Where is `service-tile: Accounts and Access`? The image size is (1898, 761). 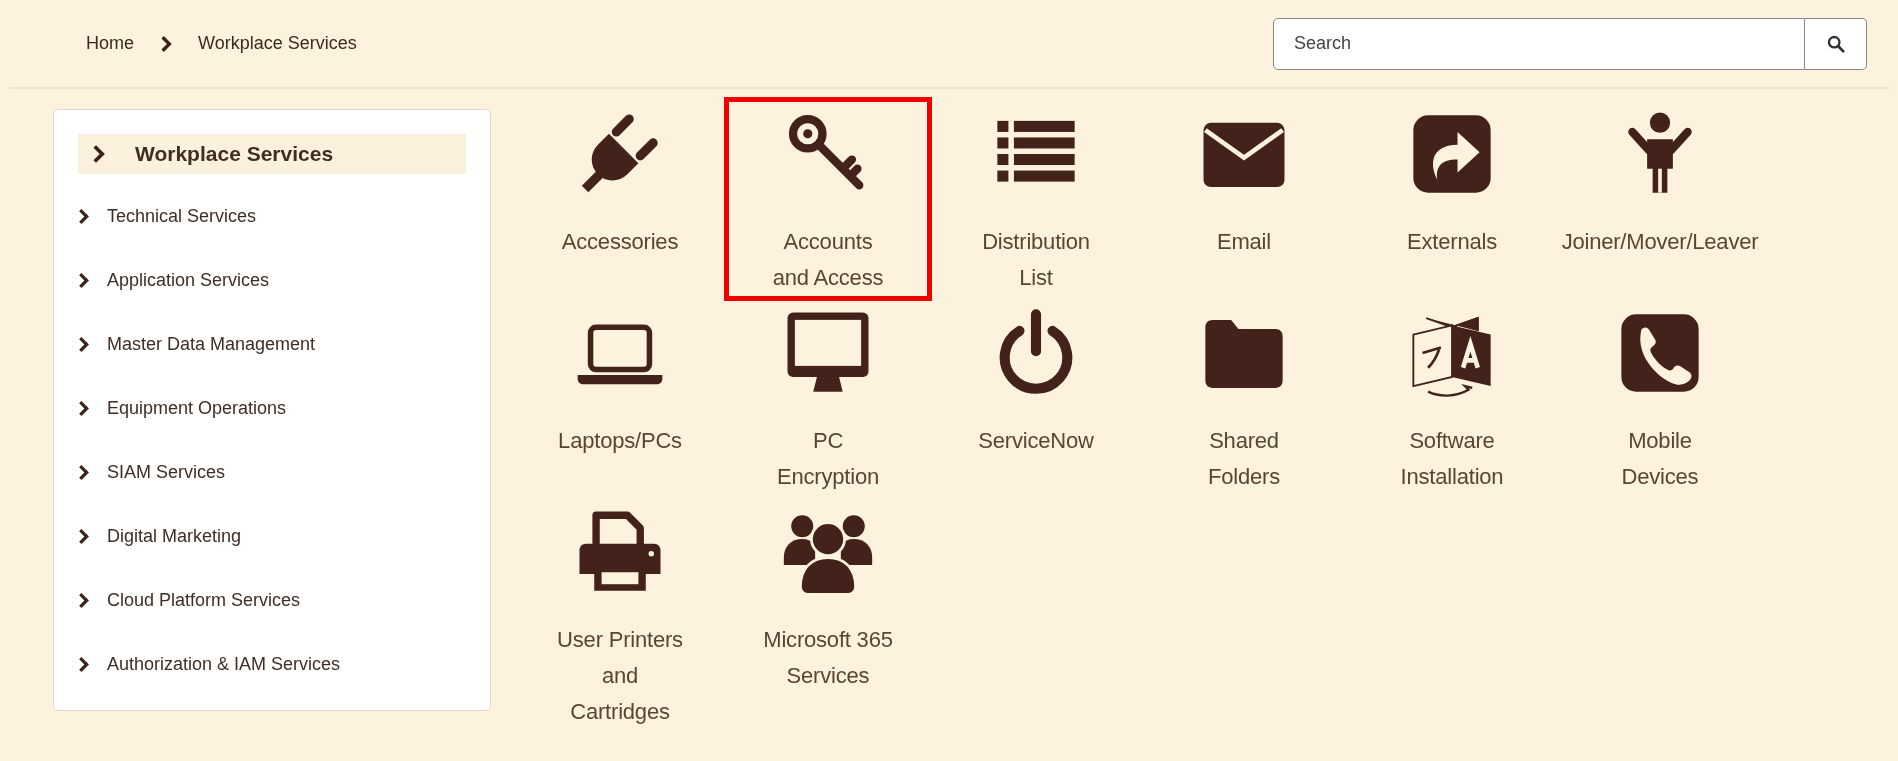
service-tile: Accounts and Access is located at coordinates (828, 199).